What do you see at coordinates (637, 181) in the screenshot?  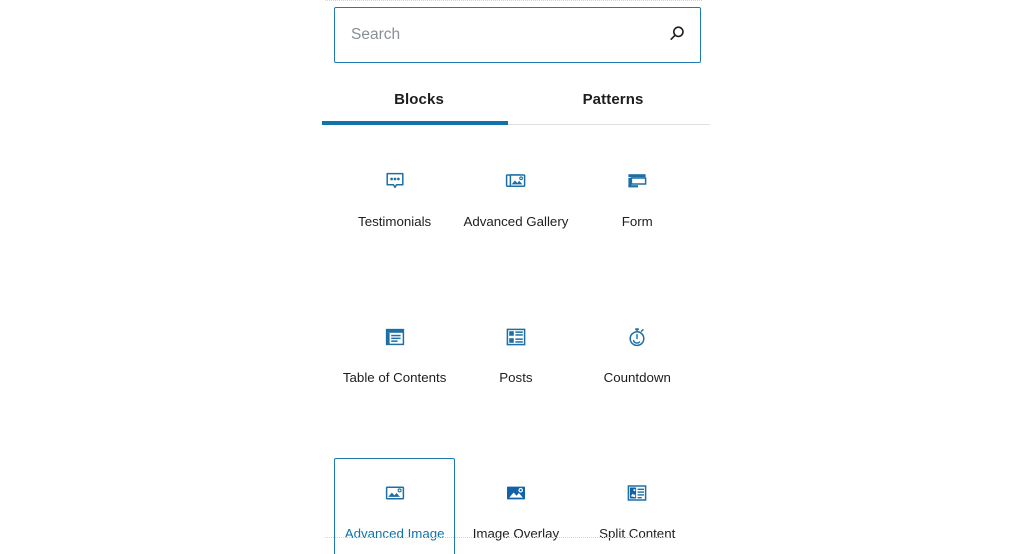 I see `form-icon` at bounding box center [637, 181].